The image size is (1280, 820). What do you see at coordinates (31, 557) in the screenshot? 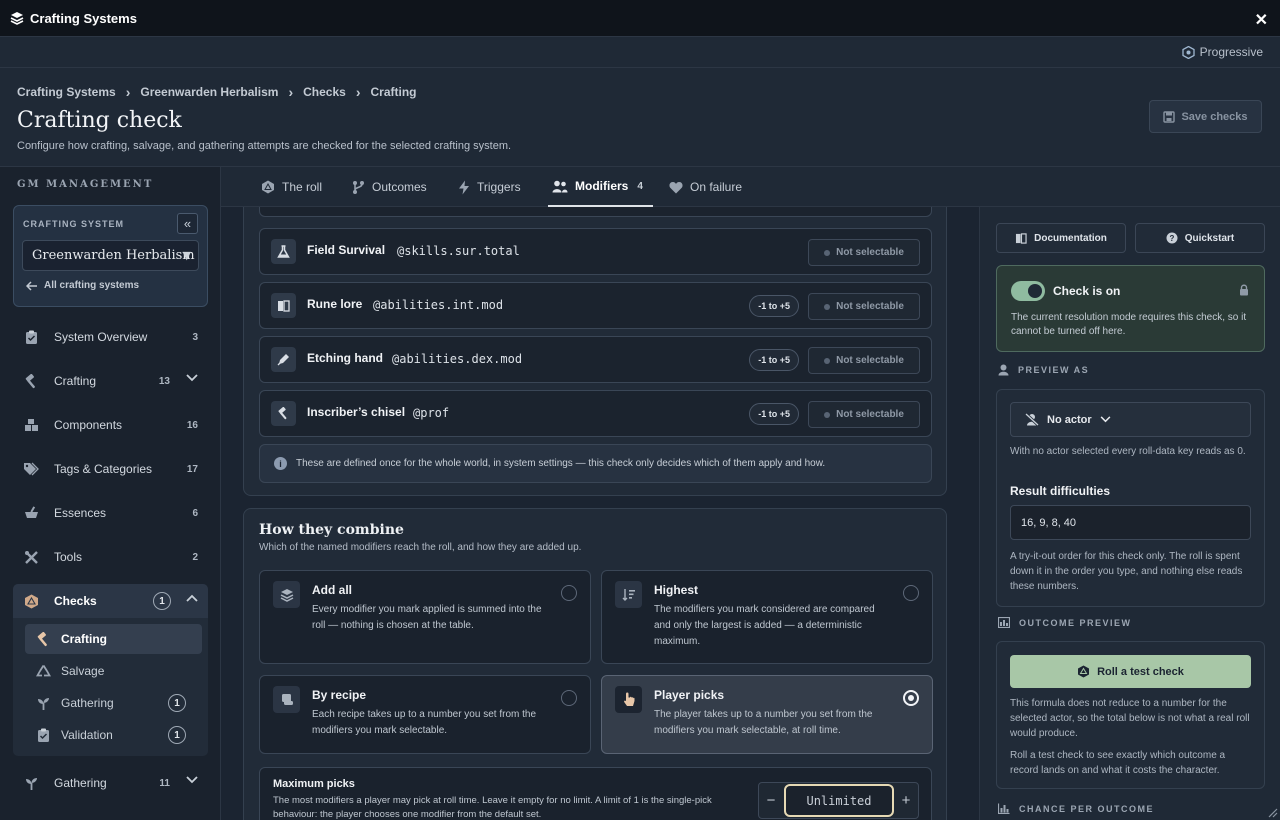
I see `tools-icon` at bounding box center [31, 557].